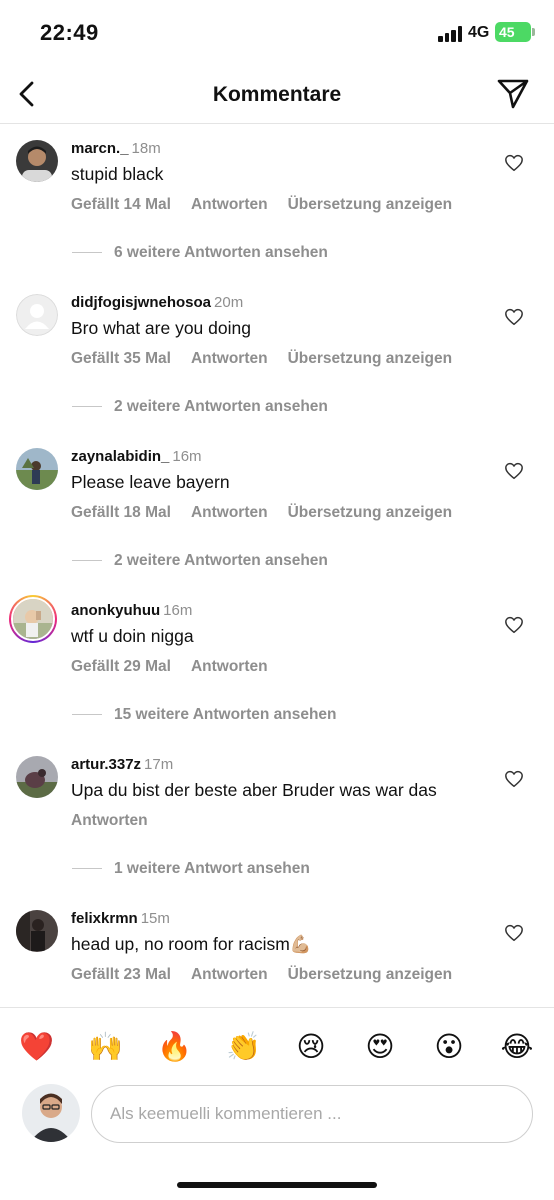  Describe the element at coordinates (277, 32) in the screenshot. I see `status-bar: 22:49 4G 45` at that location.